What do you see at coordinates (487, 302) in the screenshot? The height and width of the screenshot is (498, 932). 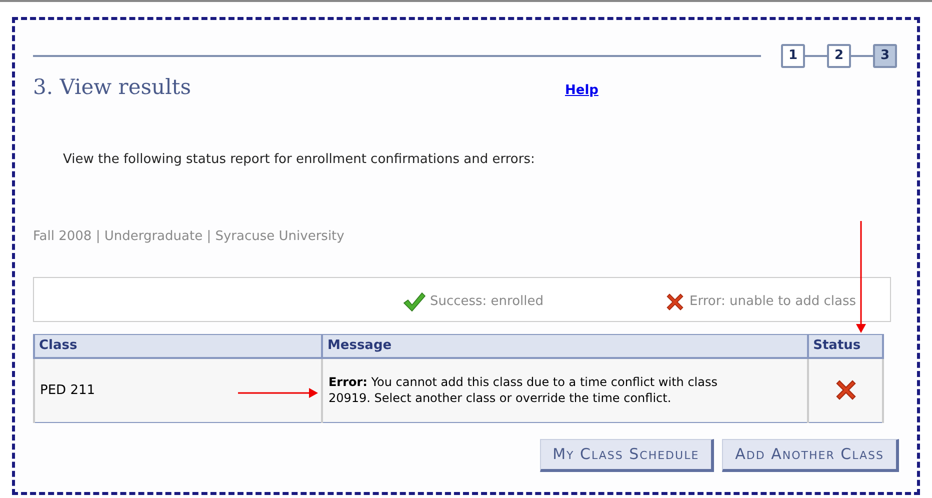 I see `legend-label: Success: enrolled` at bounding box center [487, 302].